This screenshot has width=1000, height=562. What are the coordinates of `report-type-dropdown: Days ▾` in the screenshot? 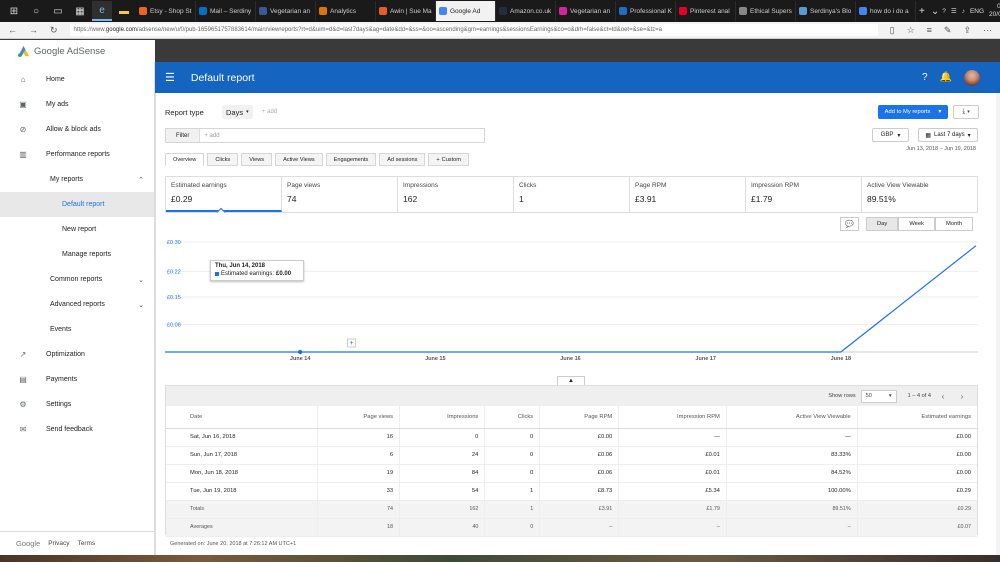 It's located at (237, 112).